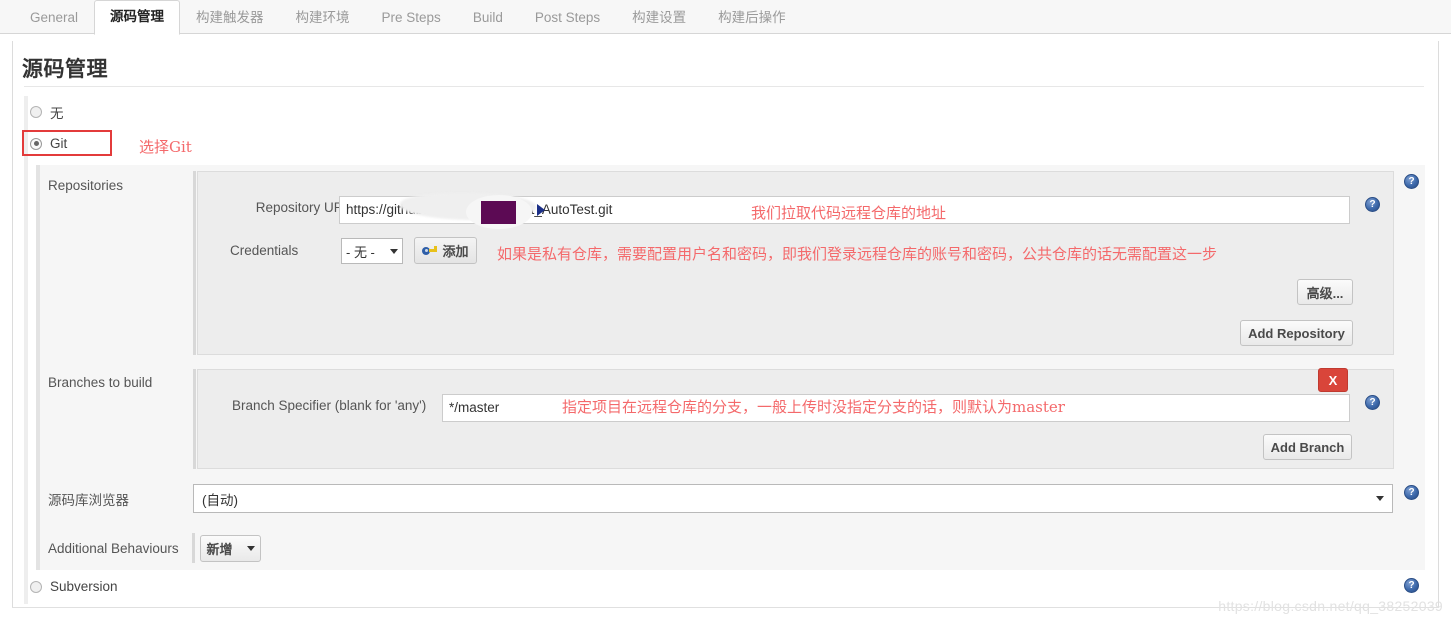 Image resolution: width=1451 pixels, height=620 pixels. I want to click on tab-post-steps: Post Steps, so click(567, 17).